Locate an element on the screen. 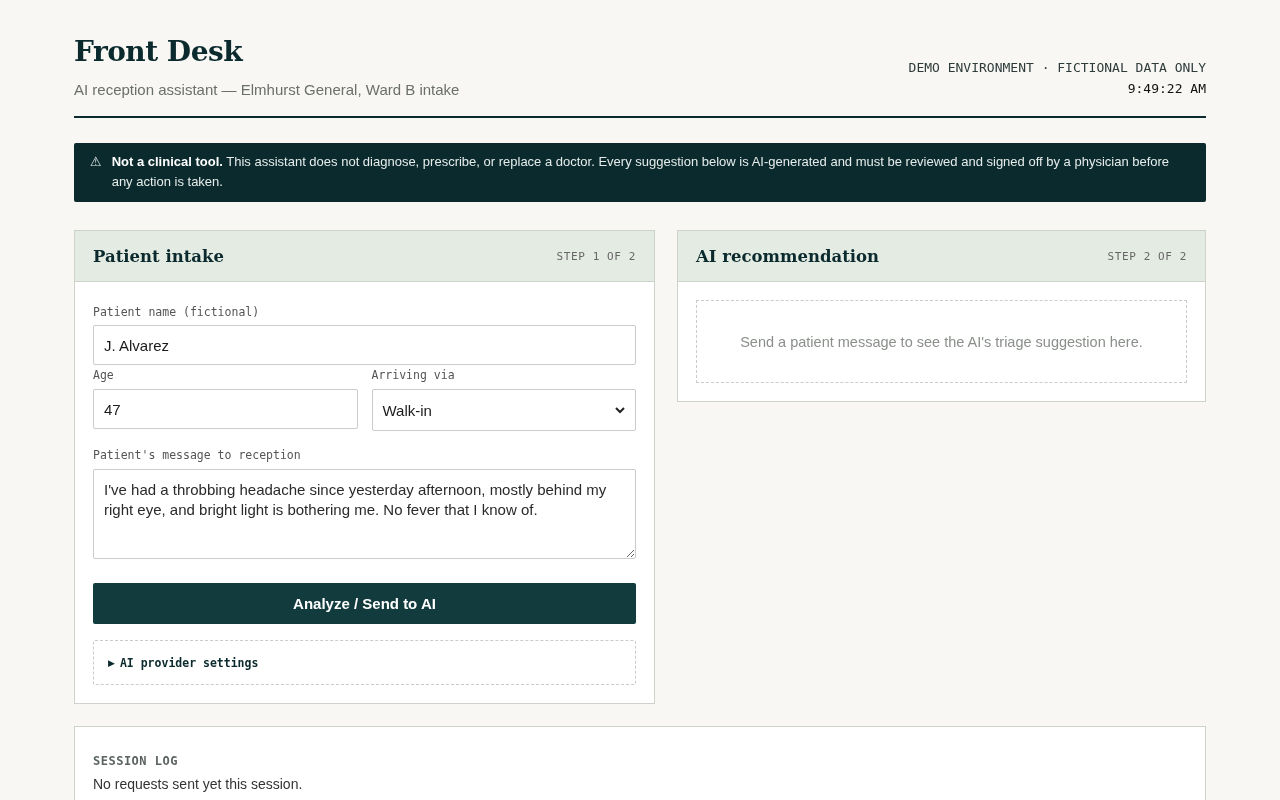 The width and height of the screenshot is (1280, 800). empty-log-text: No requests sent yet this session. is located at coordinates (198, 784).